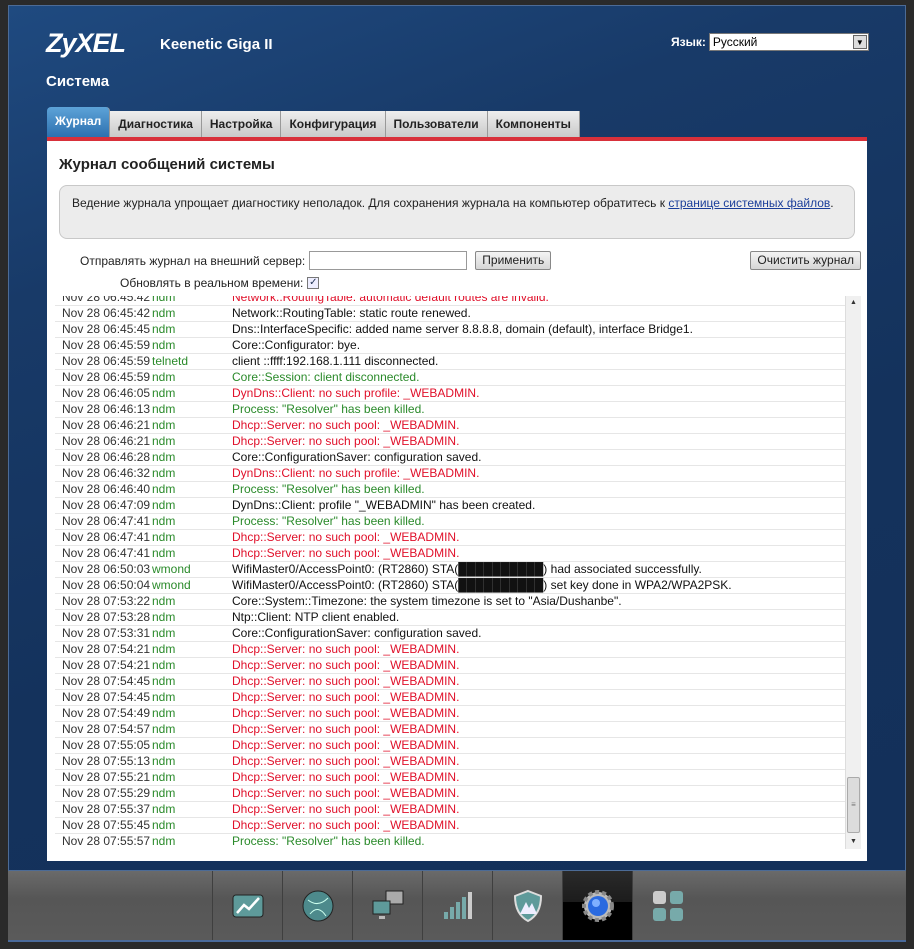  What do you see at coordinates (513, 260) in the screenshot?
I see `apply-button: Применить` at bounding box center [513, 260].